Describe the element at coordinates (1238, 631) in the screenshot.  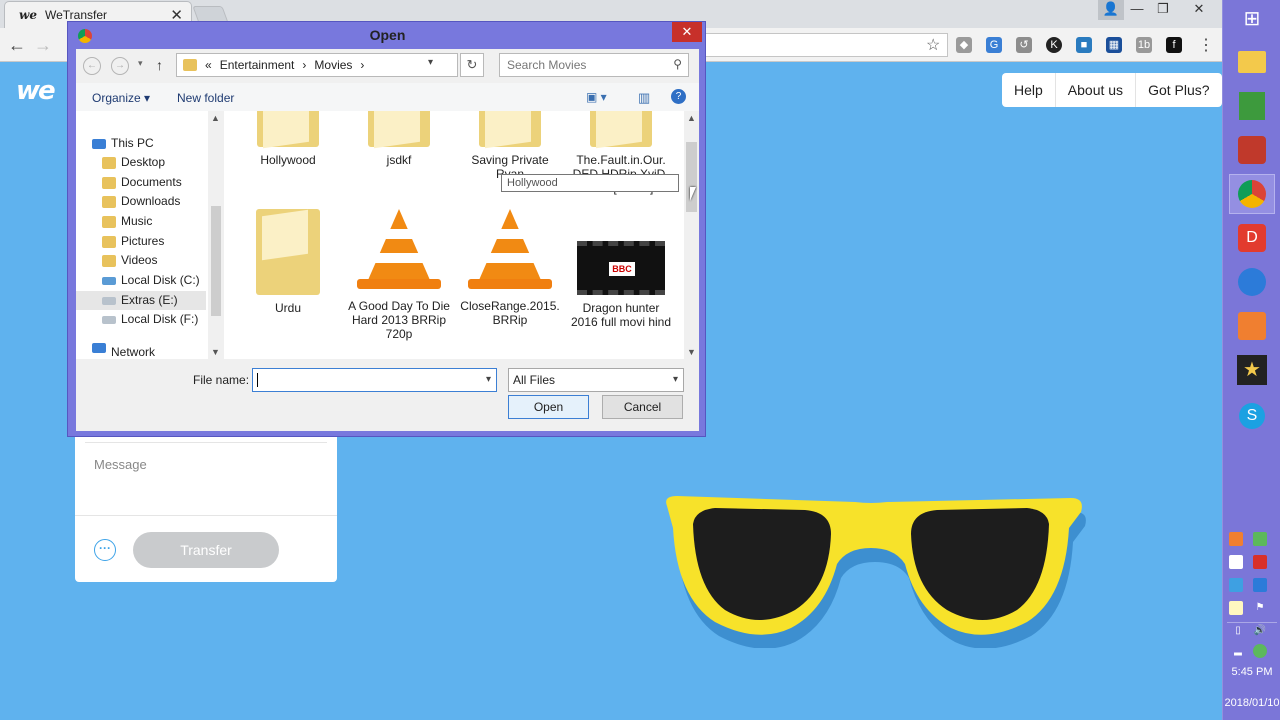
I see `battery-icon: ▯` at that location.